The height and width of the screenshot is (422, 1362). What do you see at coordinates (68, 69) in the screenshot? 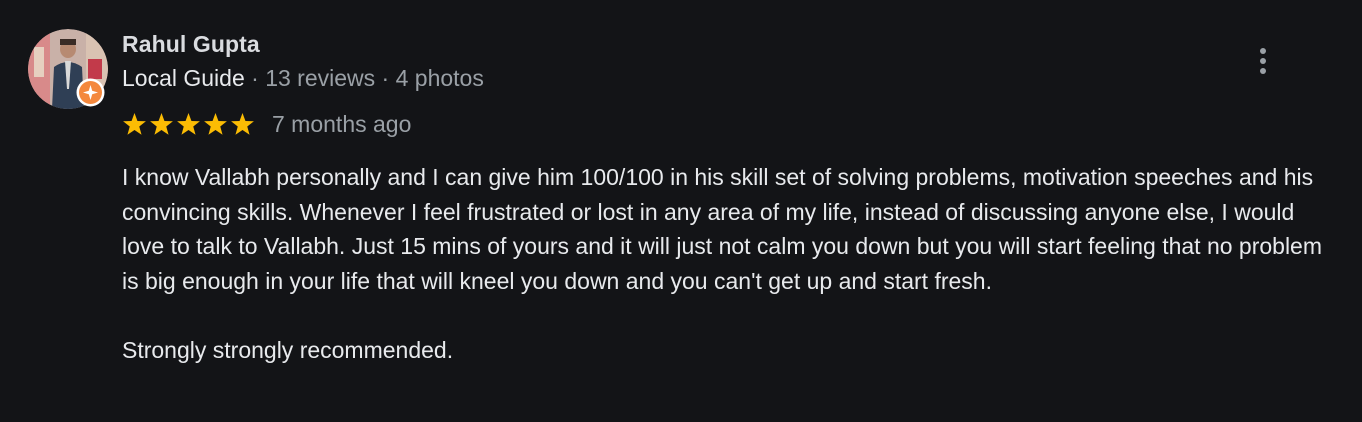
I see `author-avatar` at bounding box center [68, 69].